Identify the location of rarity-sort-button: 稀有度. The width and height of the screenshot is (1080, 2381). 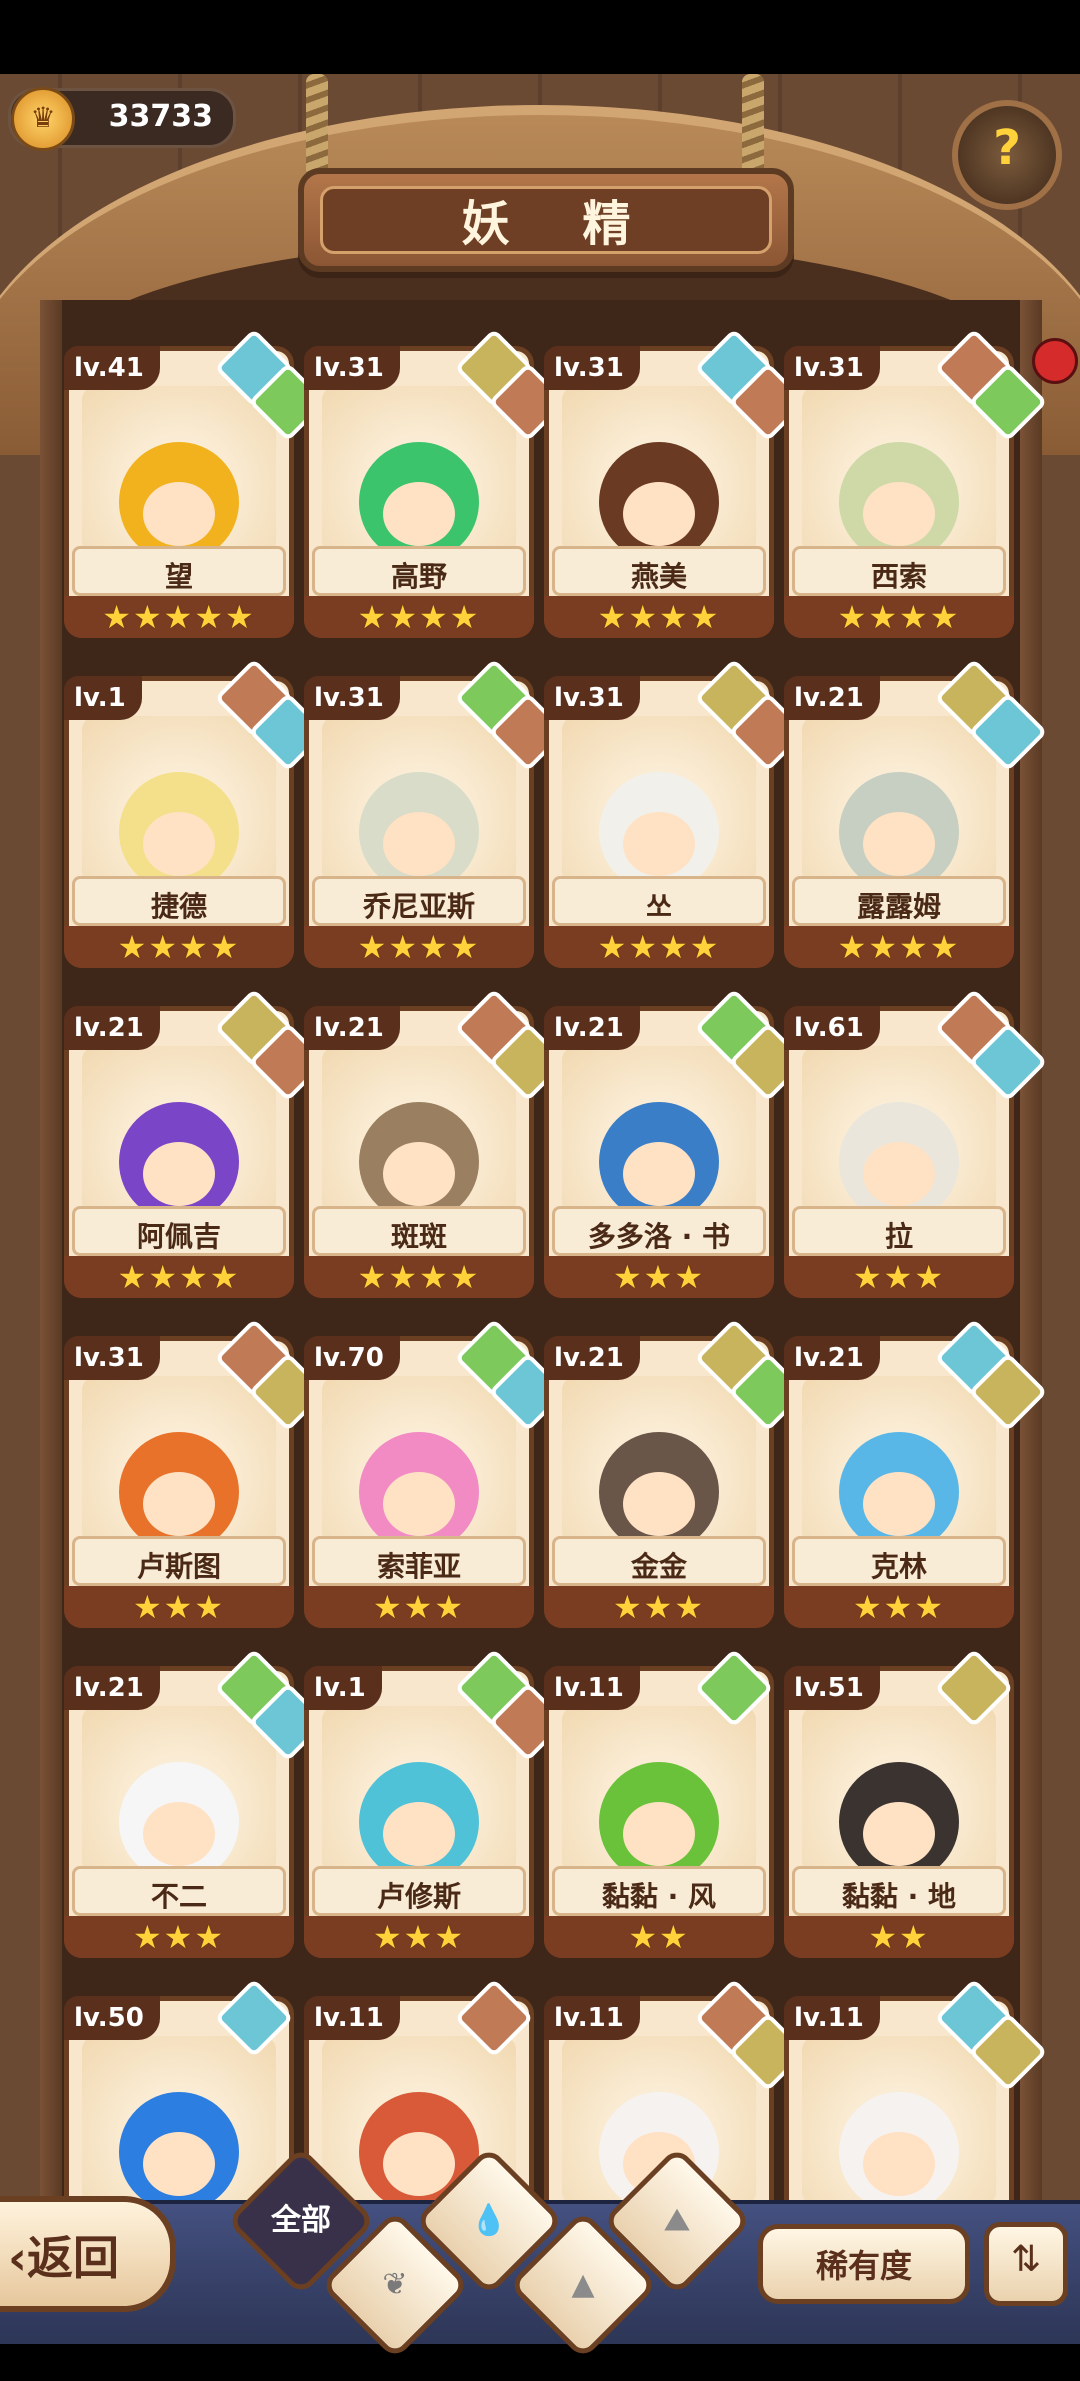
(864, 2264).